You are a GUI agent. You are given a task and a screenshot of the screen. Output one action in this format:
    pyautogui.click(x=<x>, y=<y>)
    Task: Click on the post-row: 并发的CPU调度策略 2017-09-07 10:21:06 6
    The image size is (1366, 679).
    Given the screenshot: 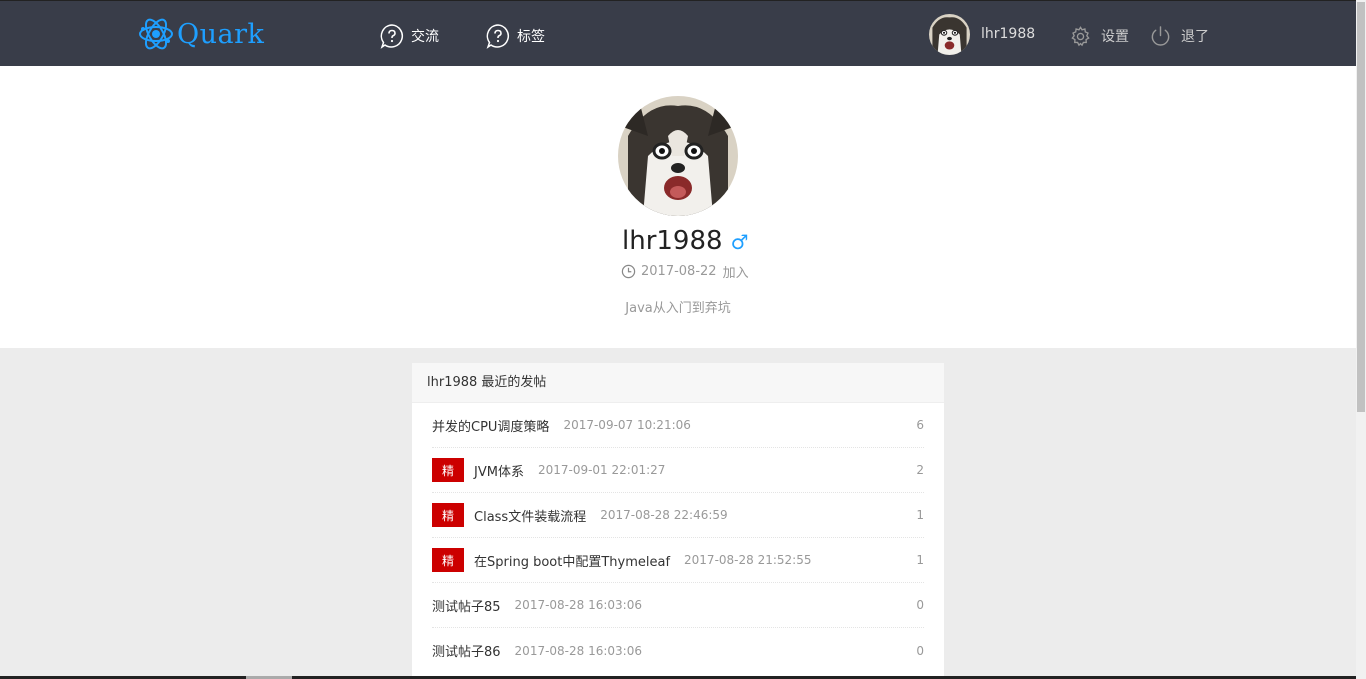 What is the action you would take?
    pyautogui.click(x=678, y=425)
    